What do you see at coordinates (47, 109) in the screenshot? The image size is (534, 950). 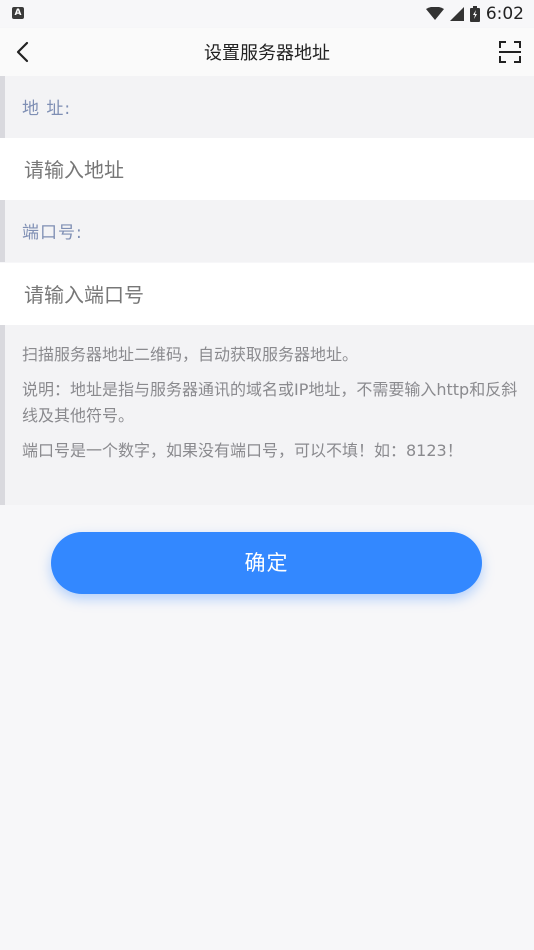 I see `address-label: 地 址:` at bounding box center [47, 109].